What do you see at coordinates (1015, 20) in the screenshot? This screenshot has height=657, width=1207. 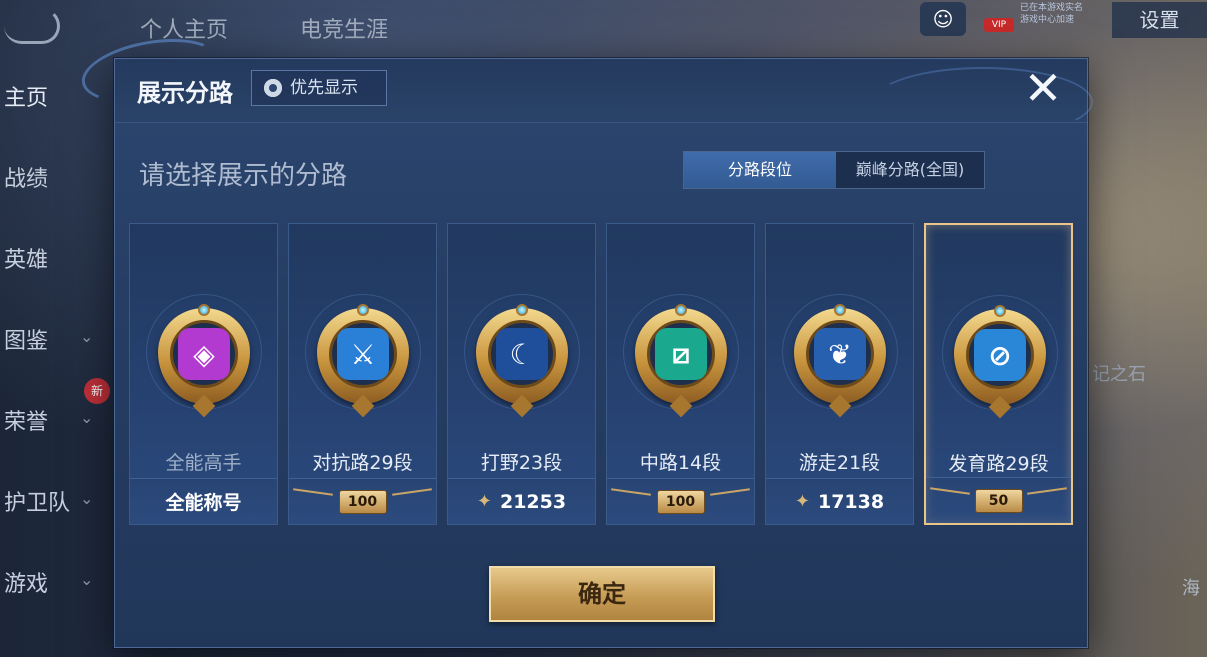 I see `vip-area: ☺ VIP 已在本游戏实名 游戏中心加速` at bounding box center [1015, 20].